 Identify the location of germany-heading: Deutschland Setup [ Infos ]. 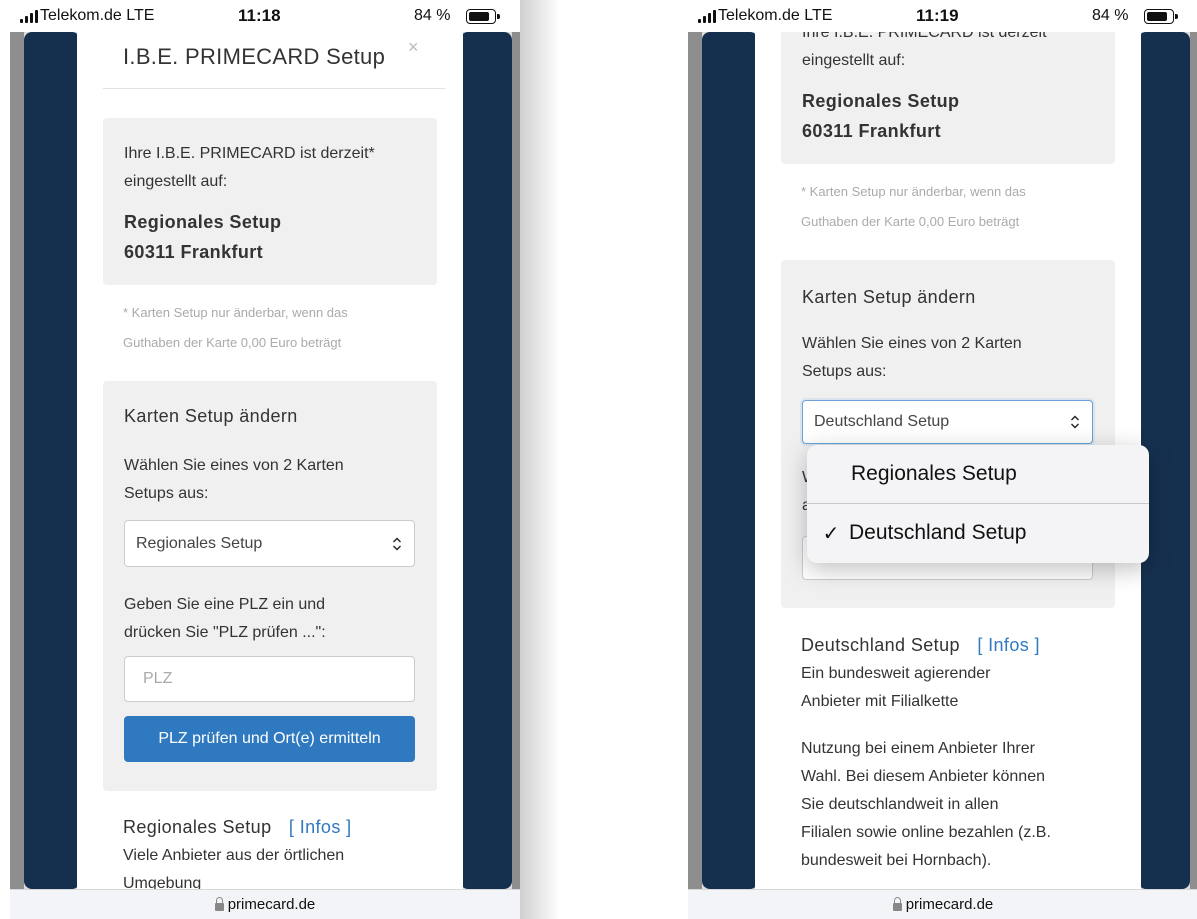
(920, 645).